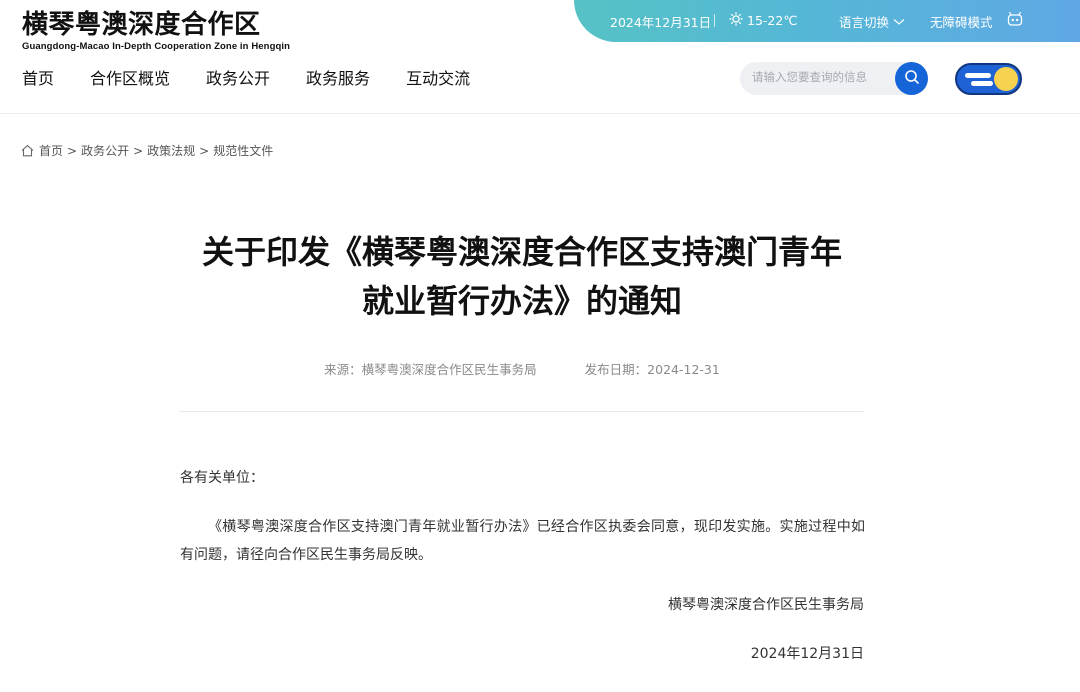 This screenshot has height=692, width=1080. What do you see at coordinates (652, 369) in the screenshot?
I see `article-publish-date: 发布日期：2024-12-31` at bounding box center [652, 369].